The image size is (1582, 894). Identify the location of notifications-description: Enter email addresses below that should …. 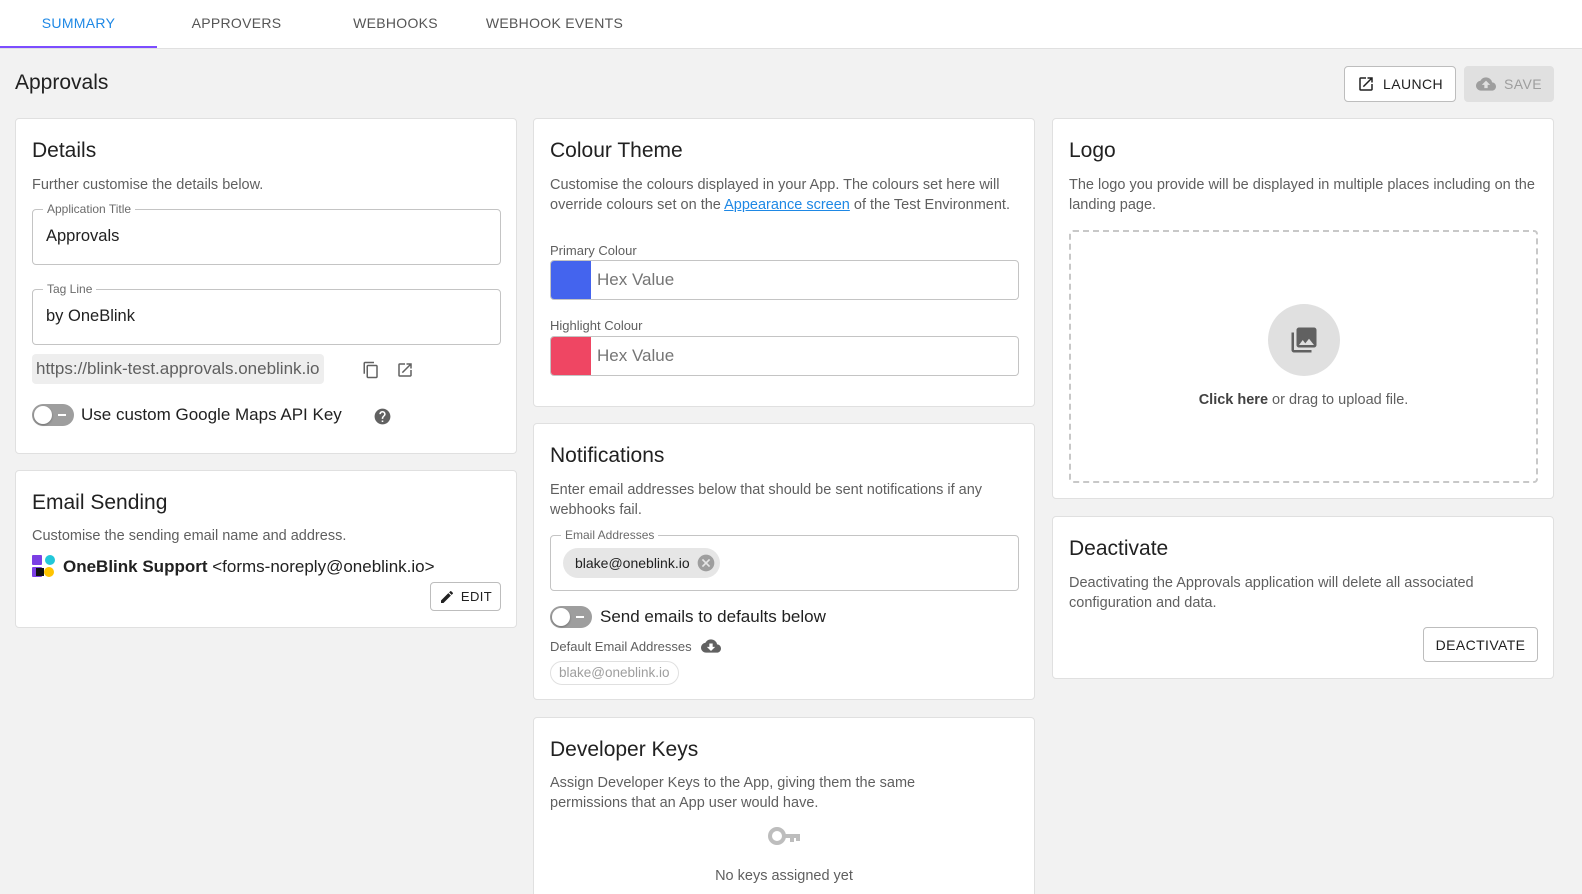
(766, 500).